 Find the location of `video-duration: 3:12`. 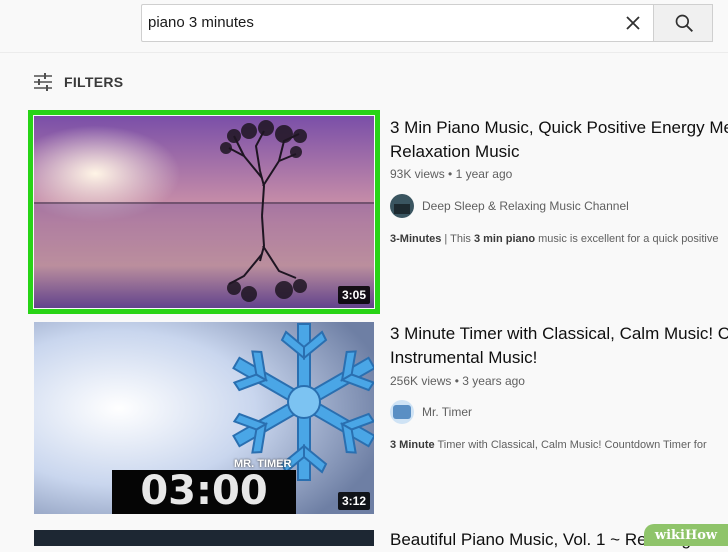

video-duration: 3:12 is located at coordinates (353, 501).